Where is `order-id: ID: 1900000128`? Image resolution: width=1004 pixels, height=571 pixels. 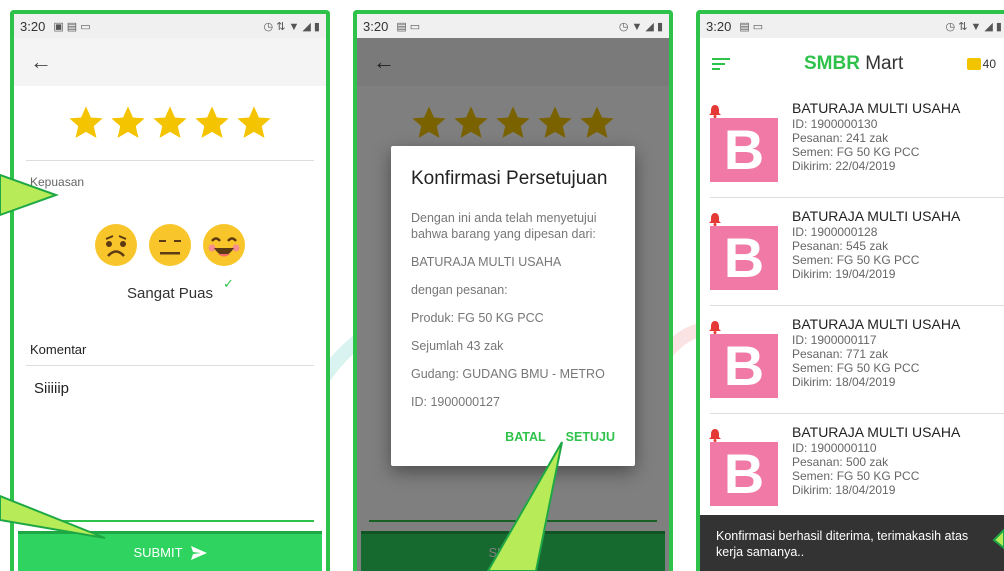
order-id: ID: 1900000128 is located at coordinates (835, 232).